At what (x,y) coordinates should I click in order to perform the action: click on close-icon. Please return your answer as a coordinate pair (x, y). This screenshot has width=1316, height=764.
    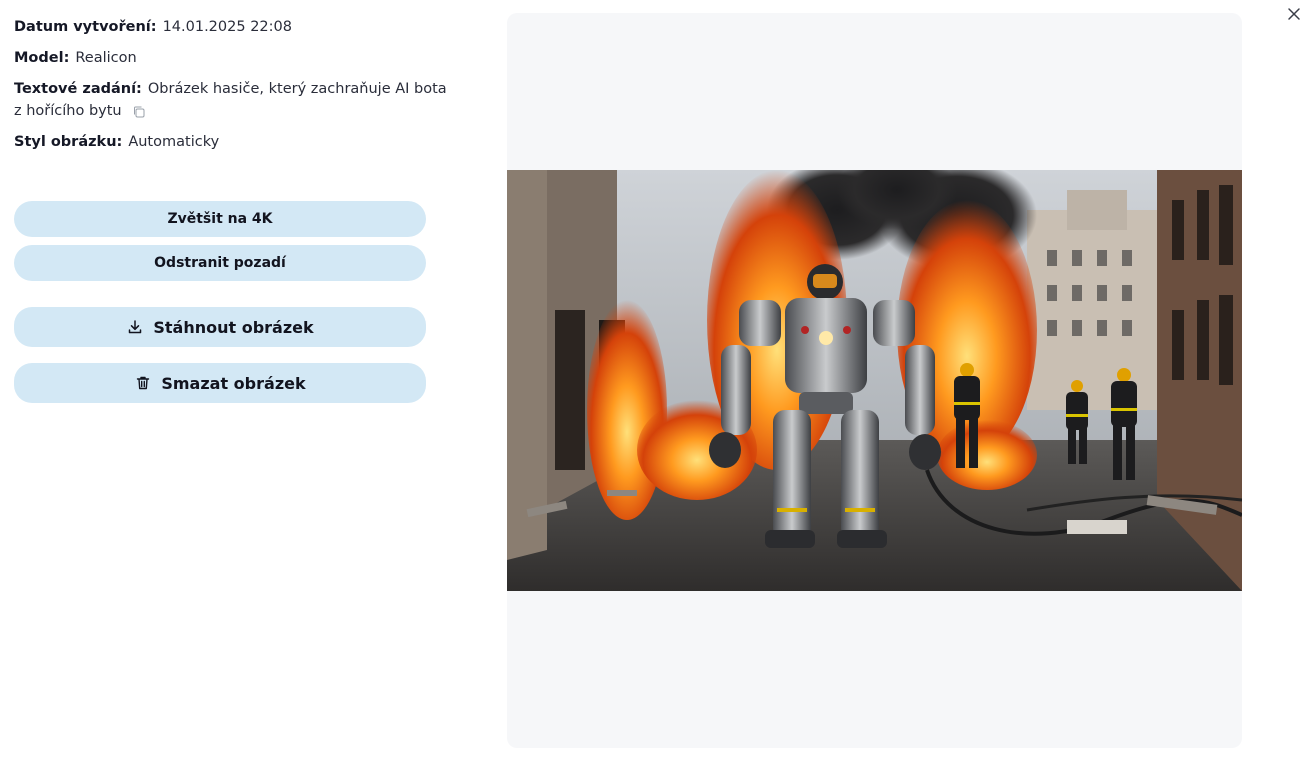
    Looking at the image, I should click on (1294, 14).